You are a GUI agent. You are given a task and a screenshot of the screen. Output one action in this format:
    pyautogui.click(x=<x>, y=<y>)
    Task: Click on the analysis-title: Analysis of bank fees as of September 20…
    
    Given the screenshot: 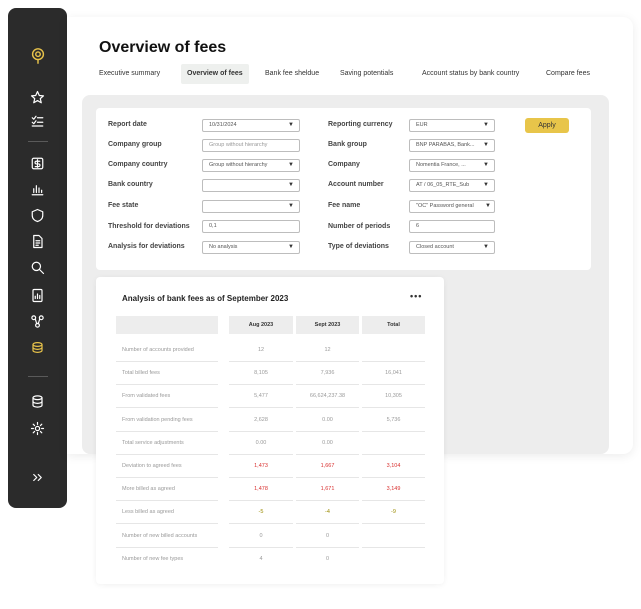 What is the action you would take?
    pyautogui.click(x=205, y=298)
    